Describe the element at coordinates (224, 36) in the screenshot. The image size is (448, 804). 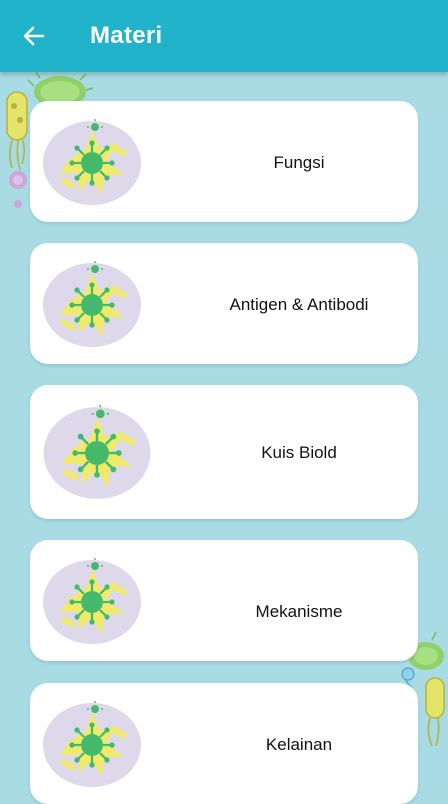
I see `app-bar: Materi` at that location.